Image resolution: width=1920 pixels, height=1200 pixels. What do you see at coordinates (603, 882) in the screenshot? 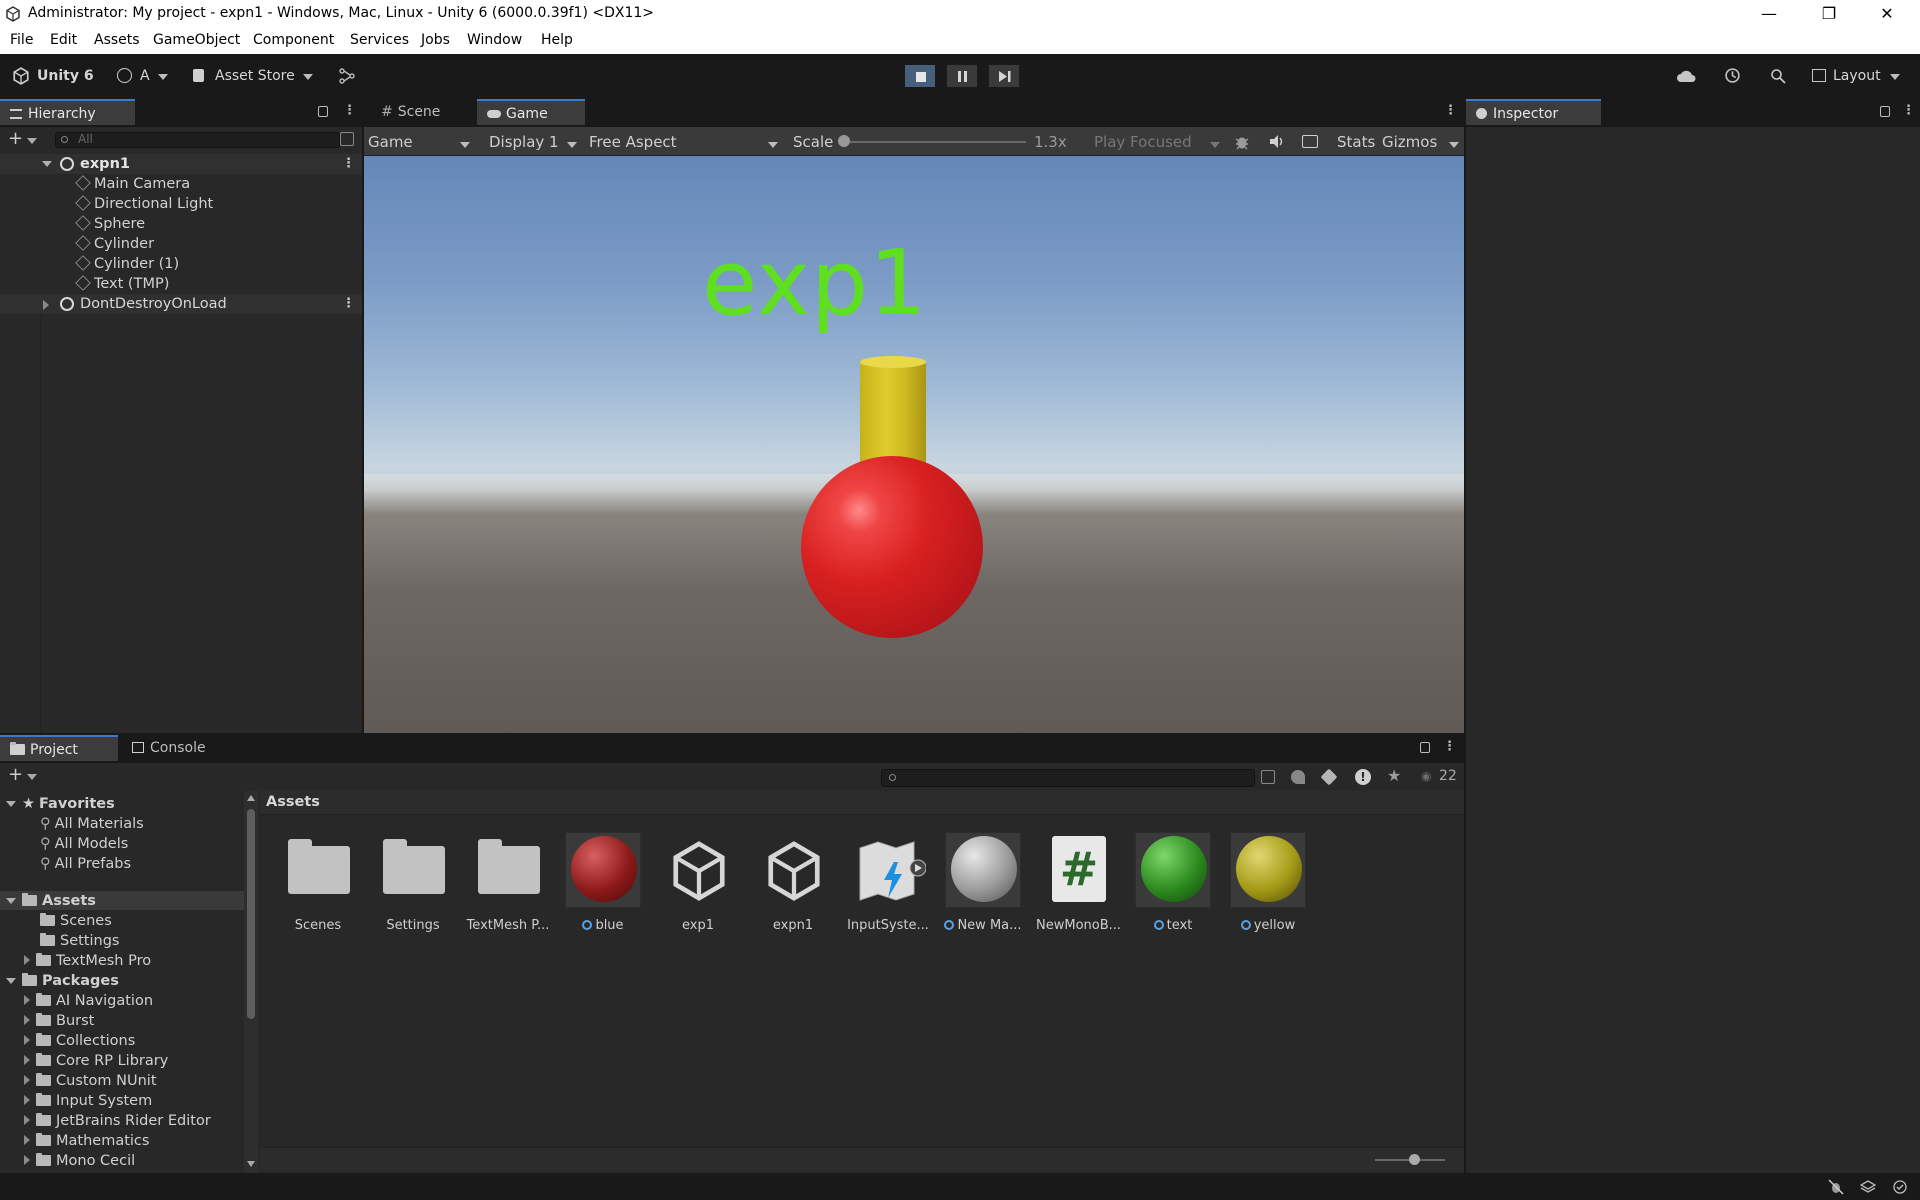
I see `asset-item: blue` at bounding box center [603, 882].